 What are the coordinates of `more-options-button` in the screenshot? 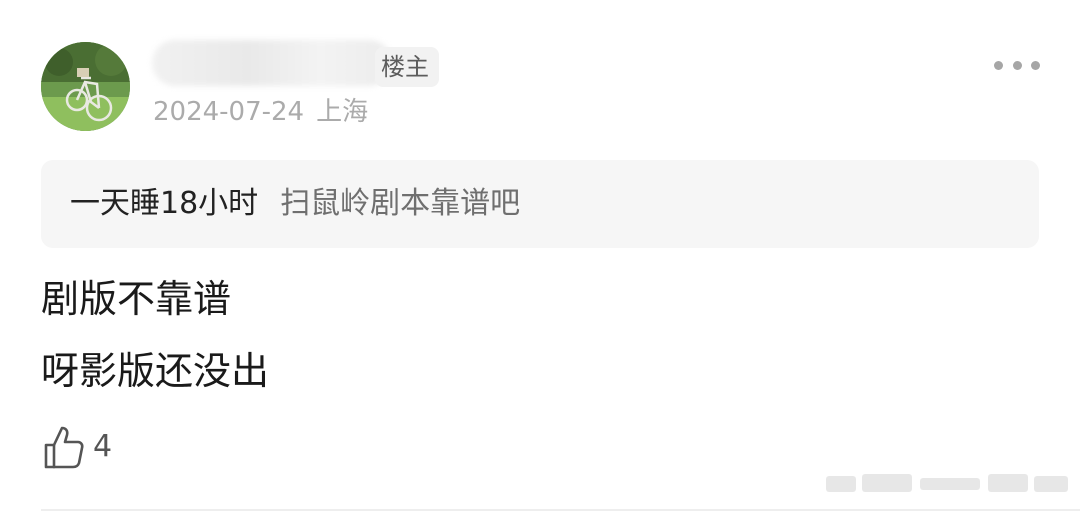 It's located at (1017, 65).